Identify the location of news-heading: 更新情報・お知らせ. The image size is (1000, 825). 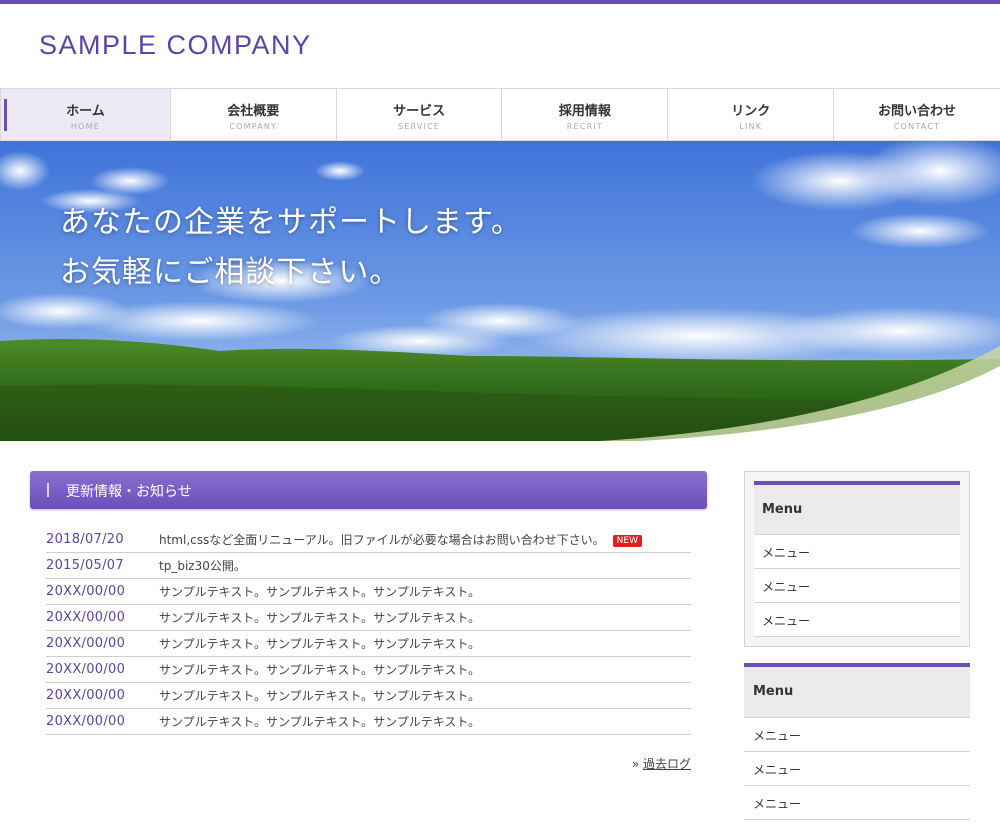
(368, 490).